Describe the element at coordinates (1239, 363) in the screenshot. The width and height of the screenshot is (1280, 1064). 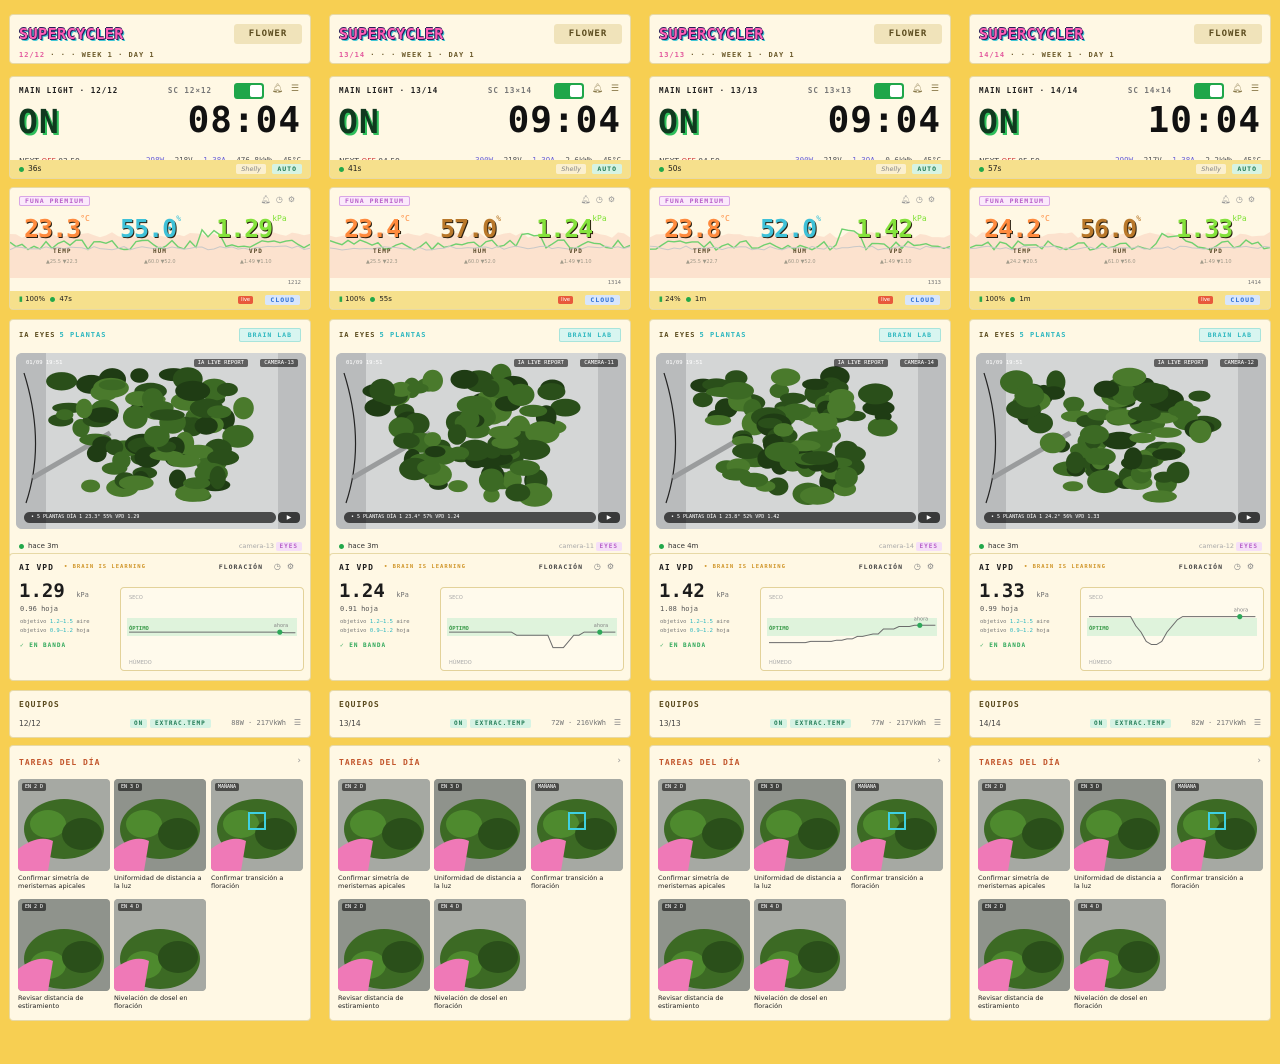
I see `camera-id-tag: CAMERA-12` at that location.